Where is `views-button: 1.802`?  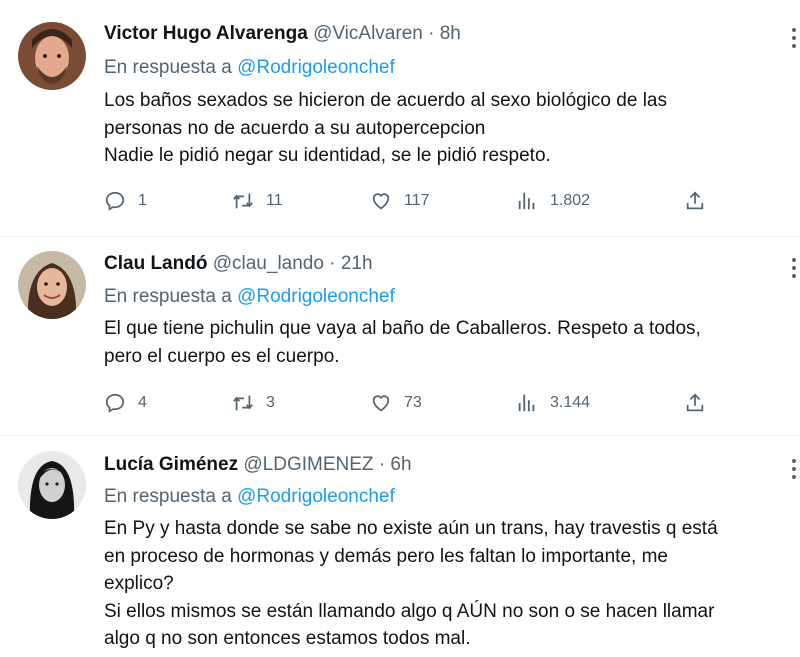
views-button: 1.802 is located at coordinates (553, 201).